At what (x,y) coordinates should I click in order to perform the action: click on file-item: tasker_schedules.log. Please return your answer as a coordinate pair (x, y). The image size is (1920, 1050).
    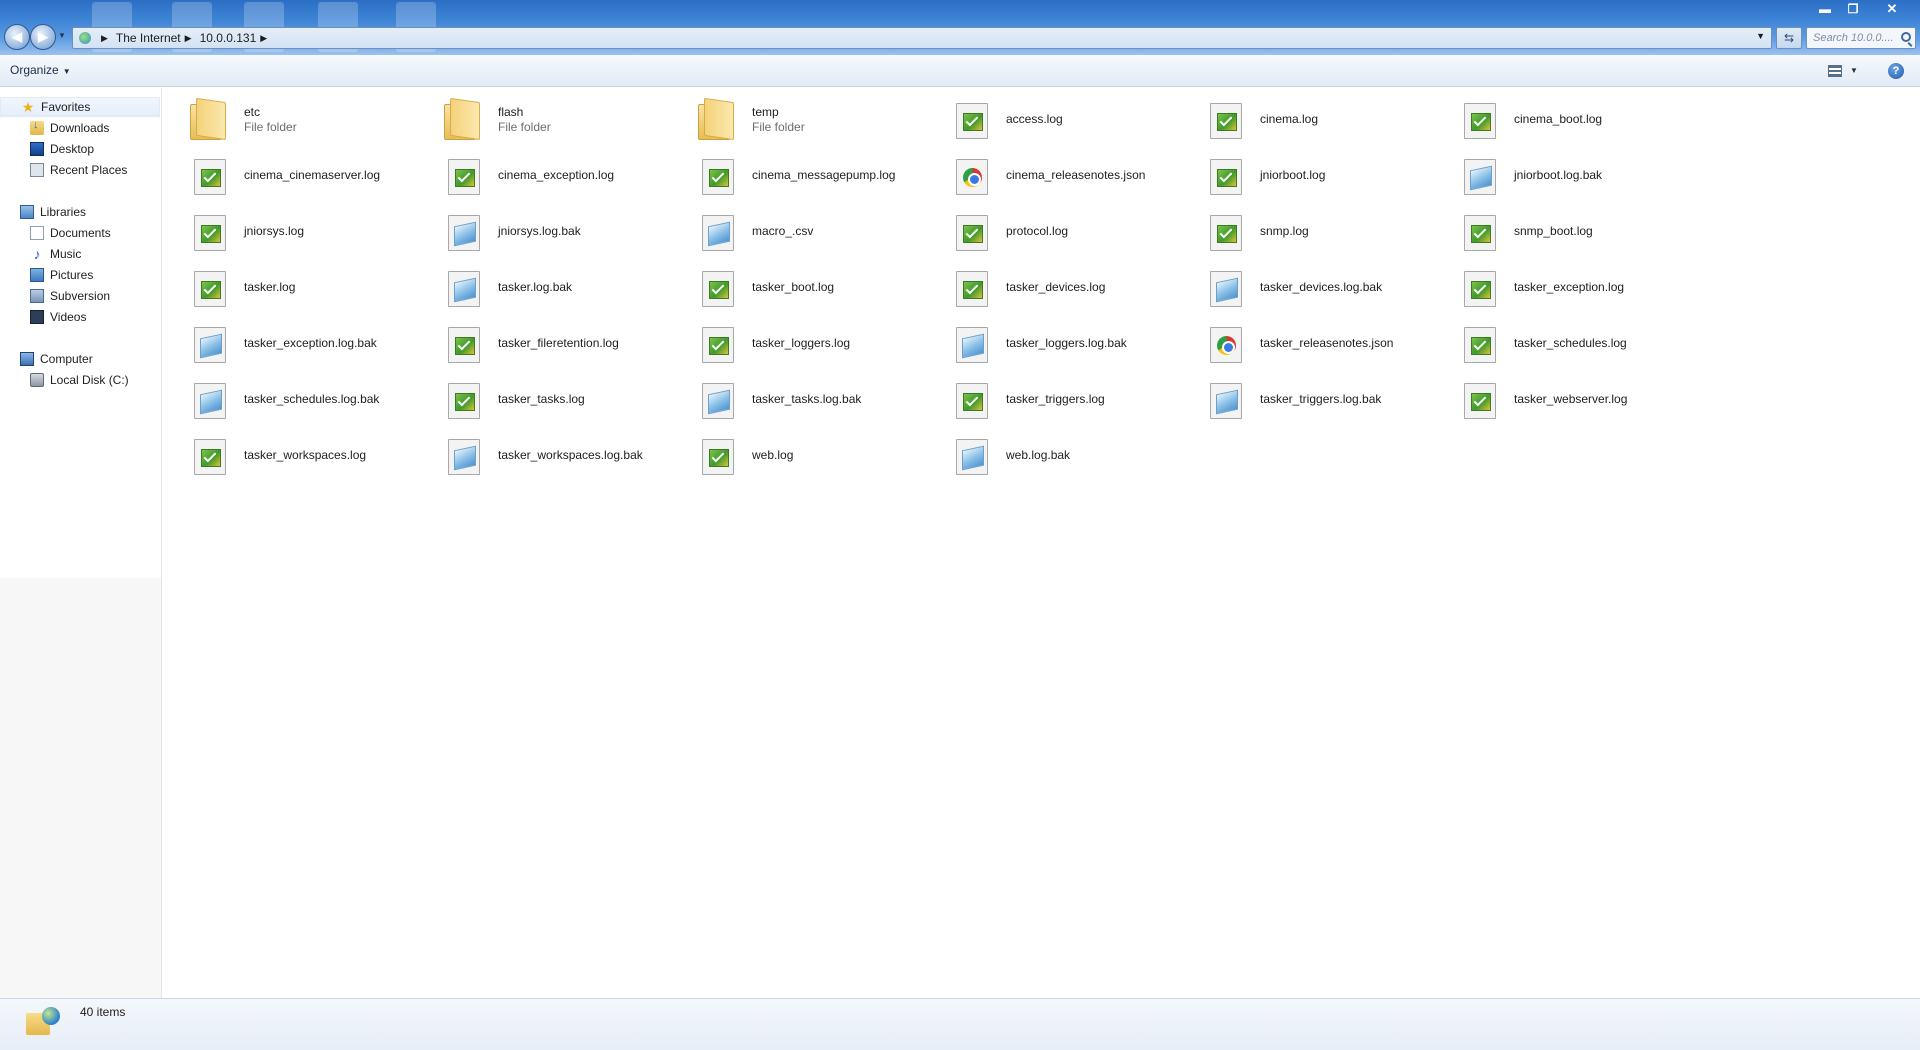
    Looking at the image, I should click on (1562, 343).